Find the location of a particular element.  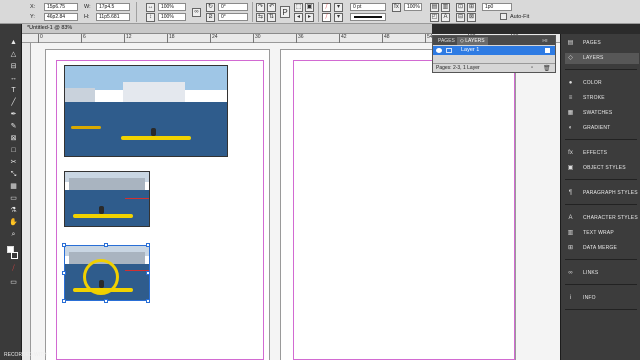

scissors-tool-icon: ✂ is located at coordinates (13, 162).